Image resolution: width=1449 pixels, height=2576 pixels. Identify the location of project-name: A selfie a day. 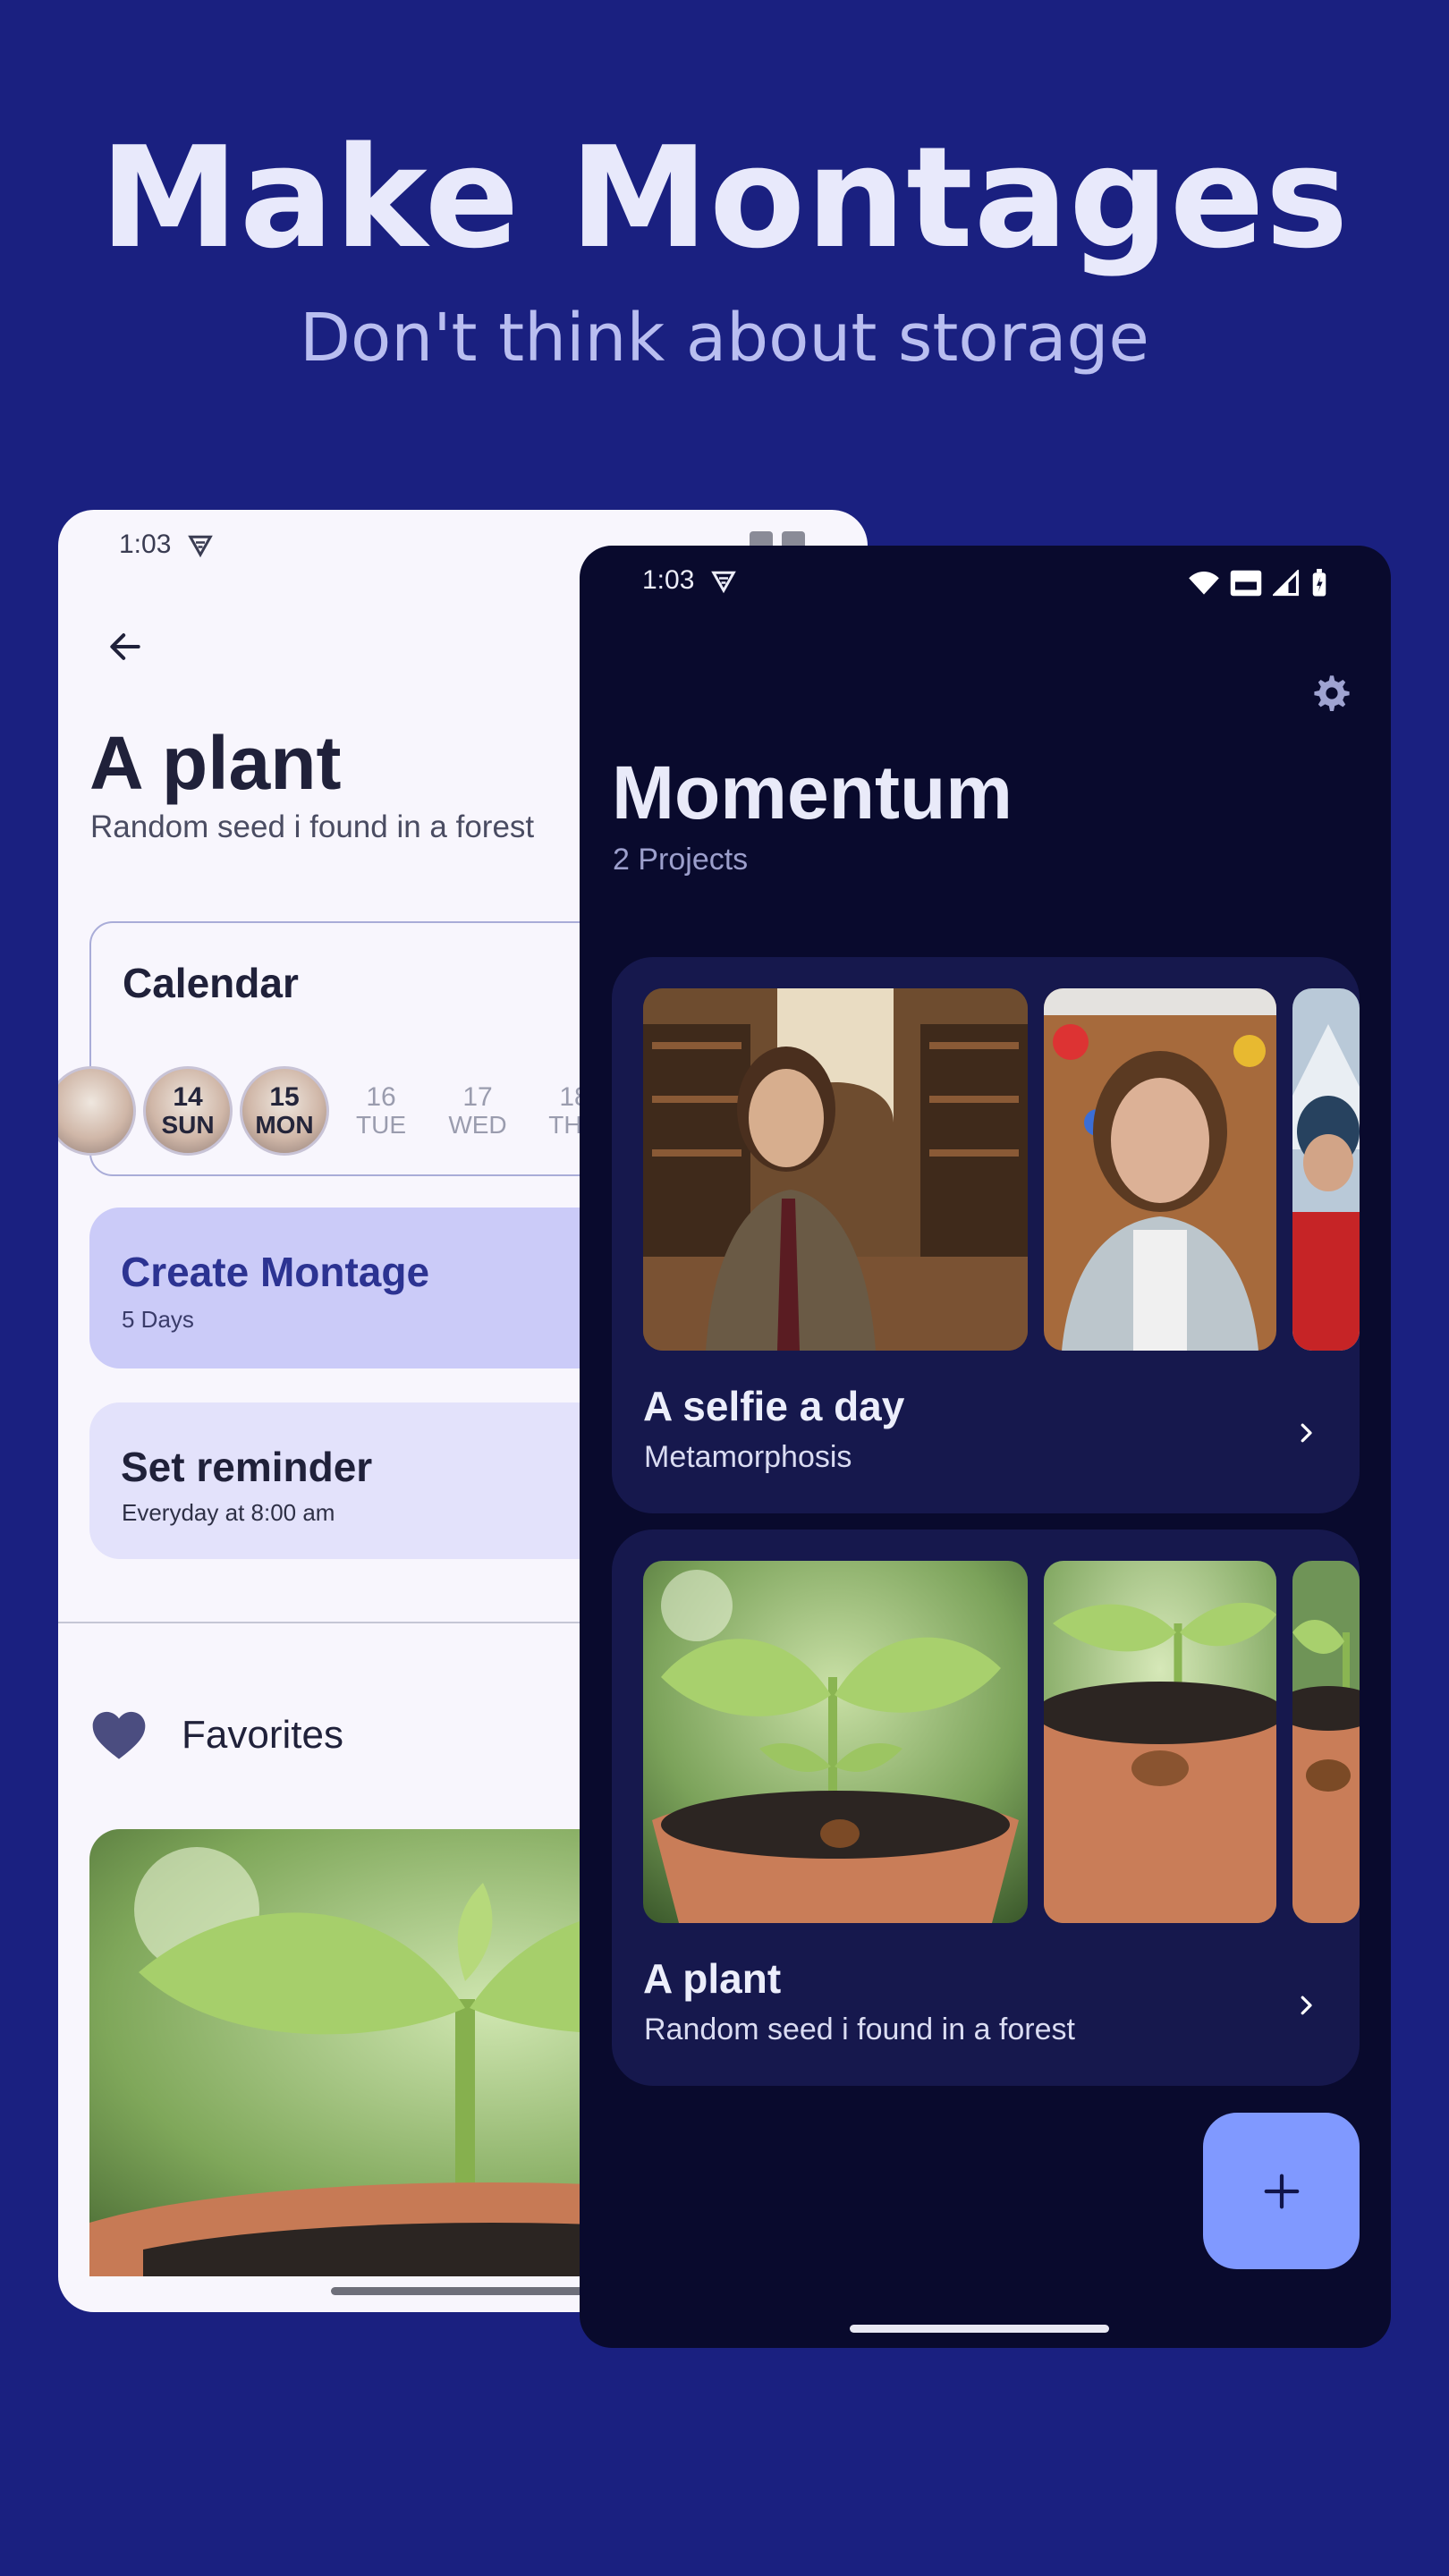
(774, 1406).